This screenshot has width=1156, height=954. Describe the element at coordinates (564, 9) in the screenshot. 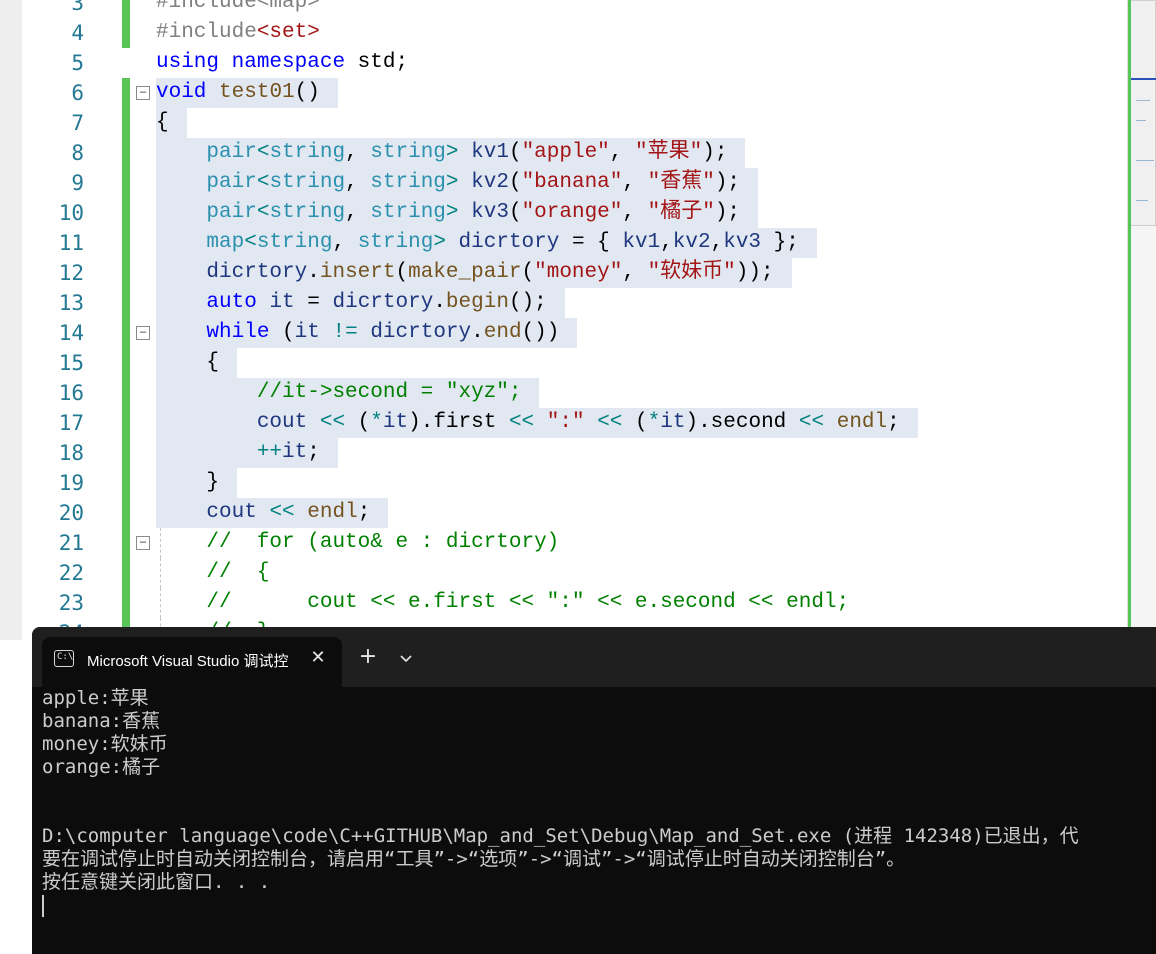

I see `code-line: 3 #include<map>` at that location.